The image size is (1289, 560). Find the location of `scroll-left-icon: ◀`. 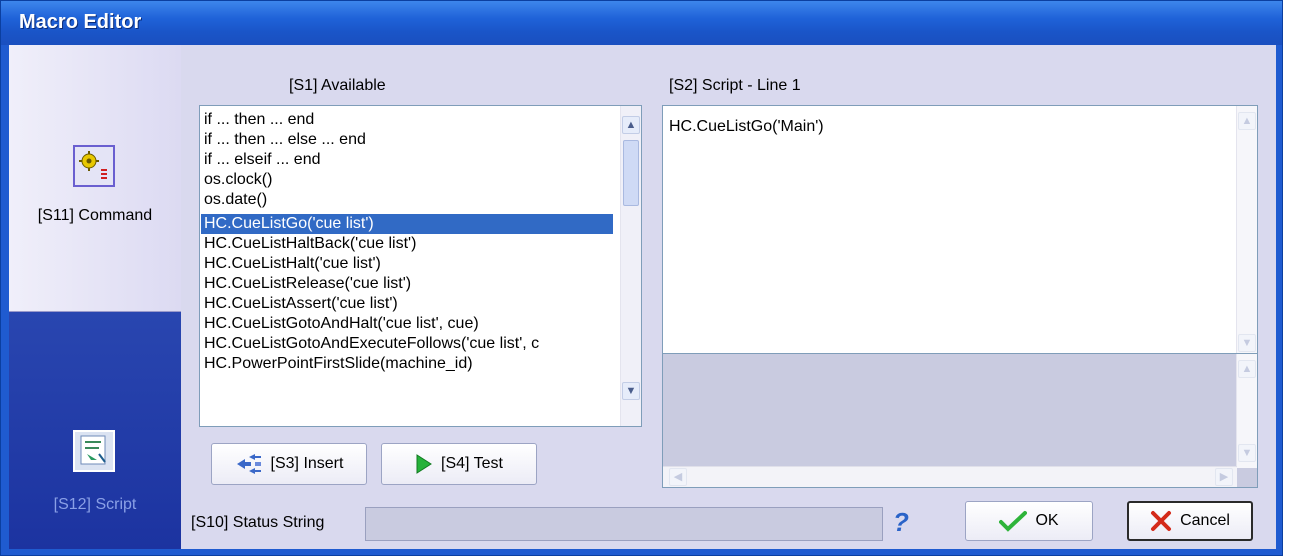

scroll-left-icon: ◀ is located at coordinates (678, 477).